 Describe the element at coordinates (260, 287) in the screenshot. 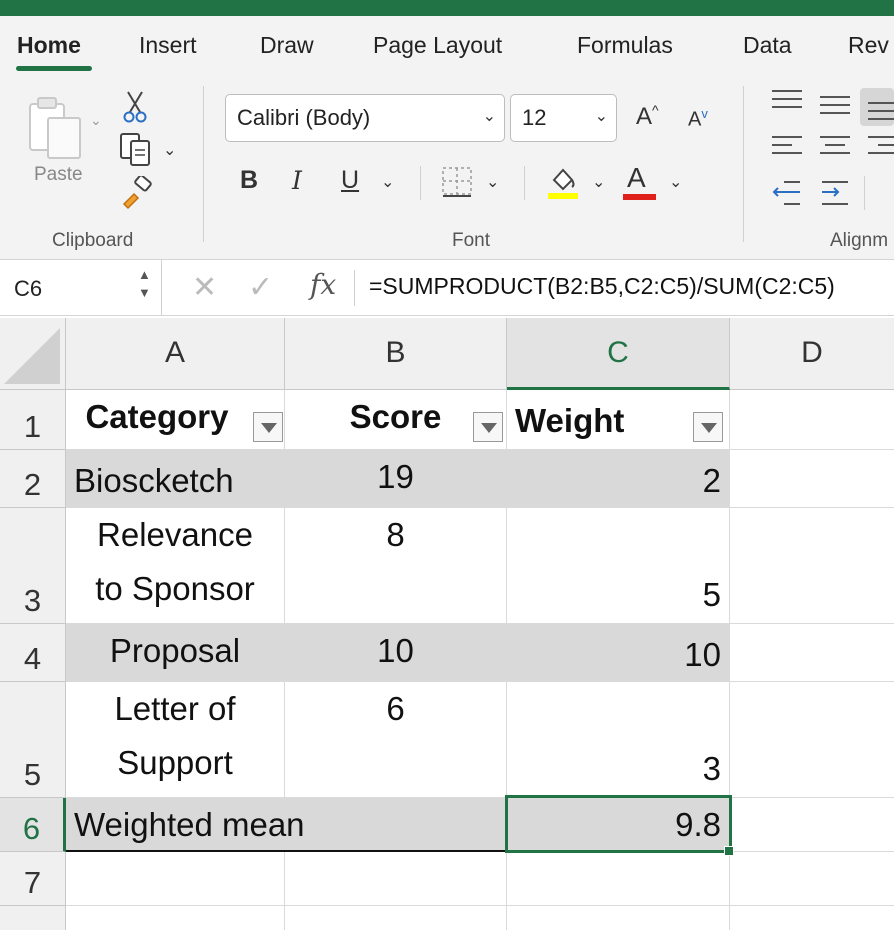

I see `enter-icon: ✓` at that location.